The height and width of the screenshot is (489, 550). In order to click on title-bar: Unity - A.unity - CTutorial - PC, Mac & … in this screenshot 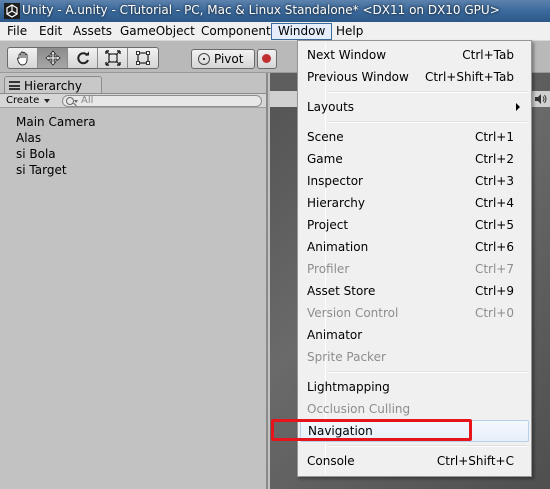, I will do `click(275, 11)`.